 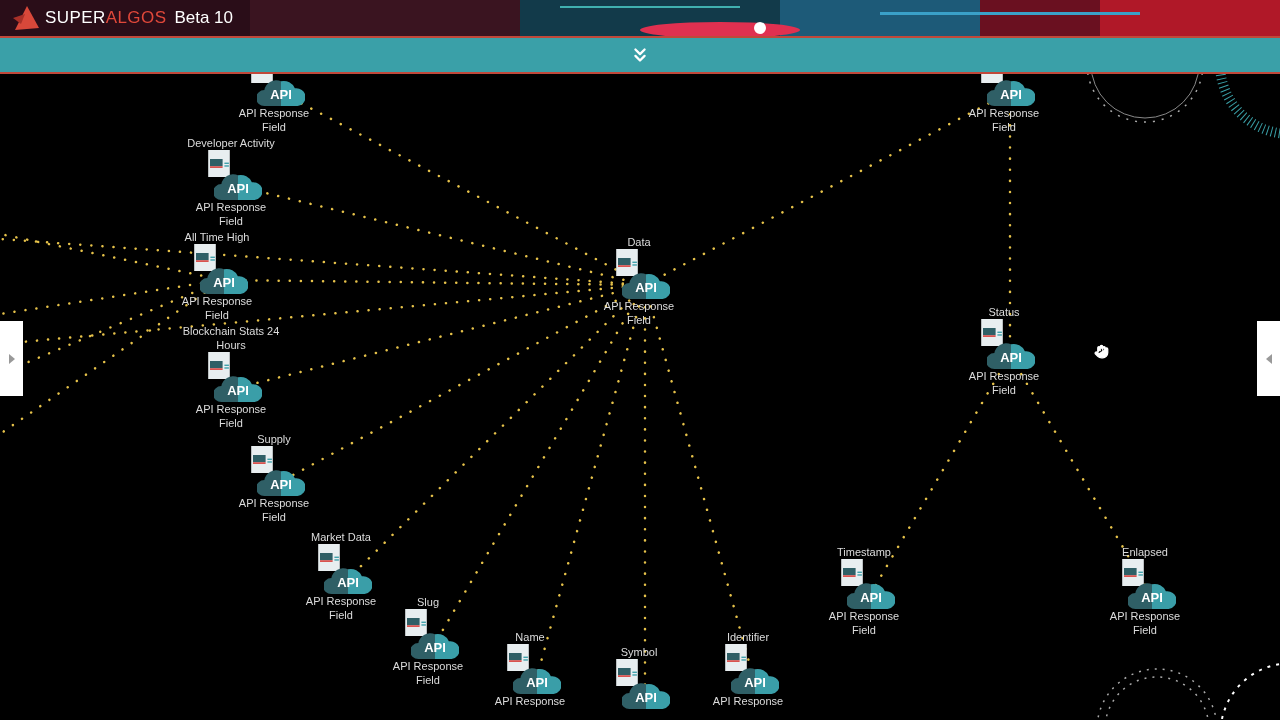 What do you see at coordinates (231, 143) in the screenshot?
I see `node-title: Developer Activity` at bounding box center [231, 143].